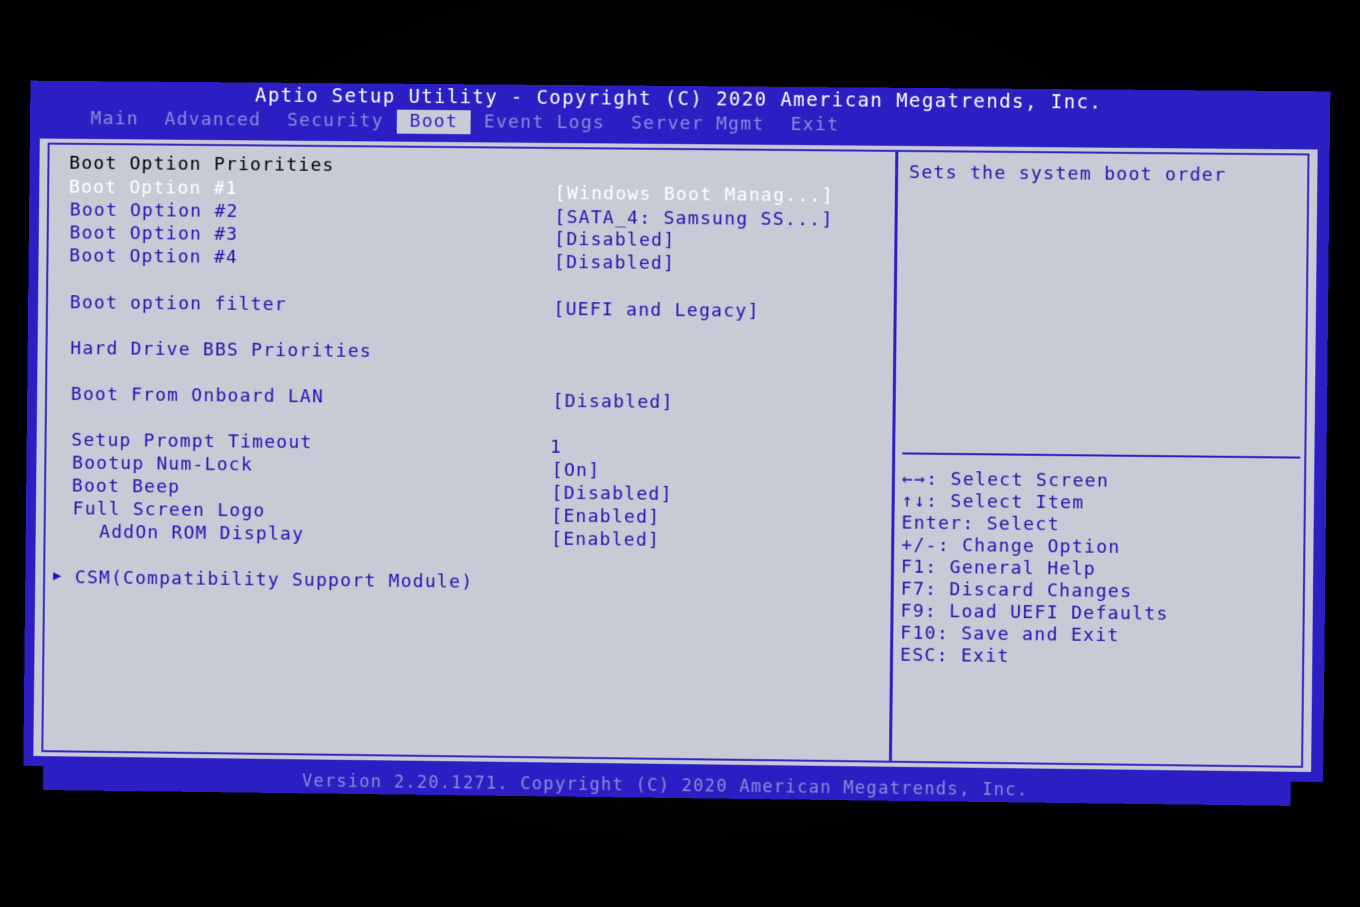  I want to click on tab-exit: Exit, so click(814, 125).